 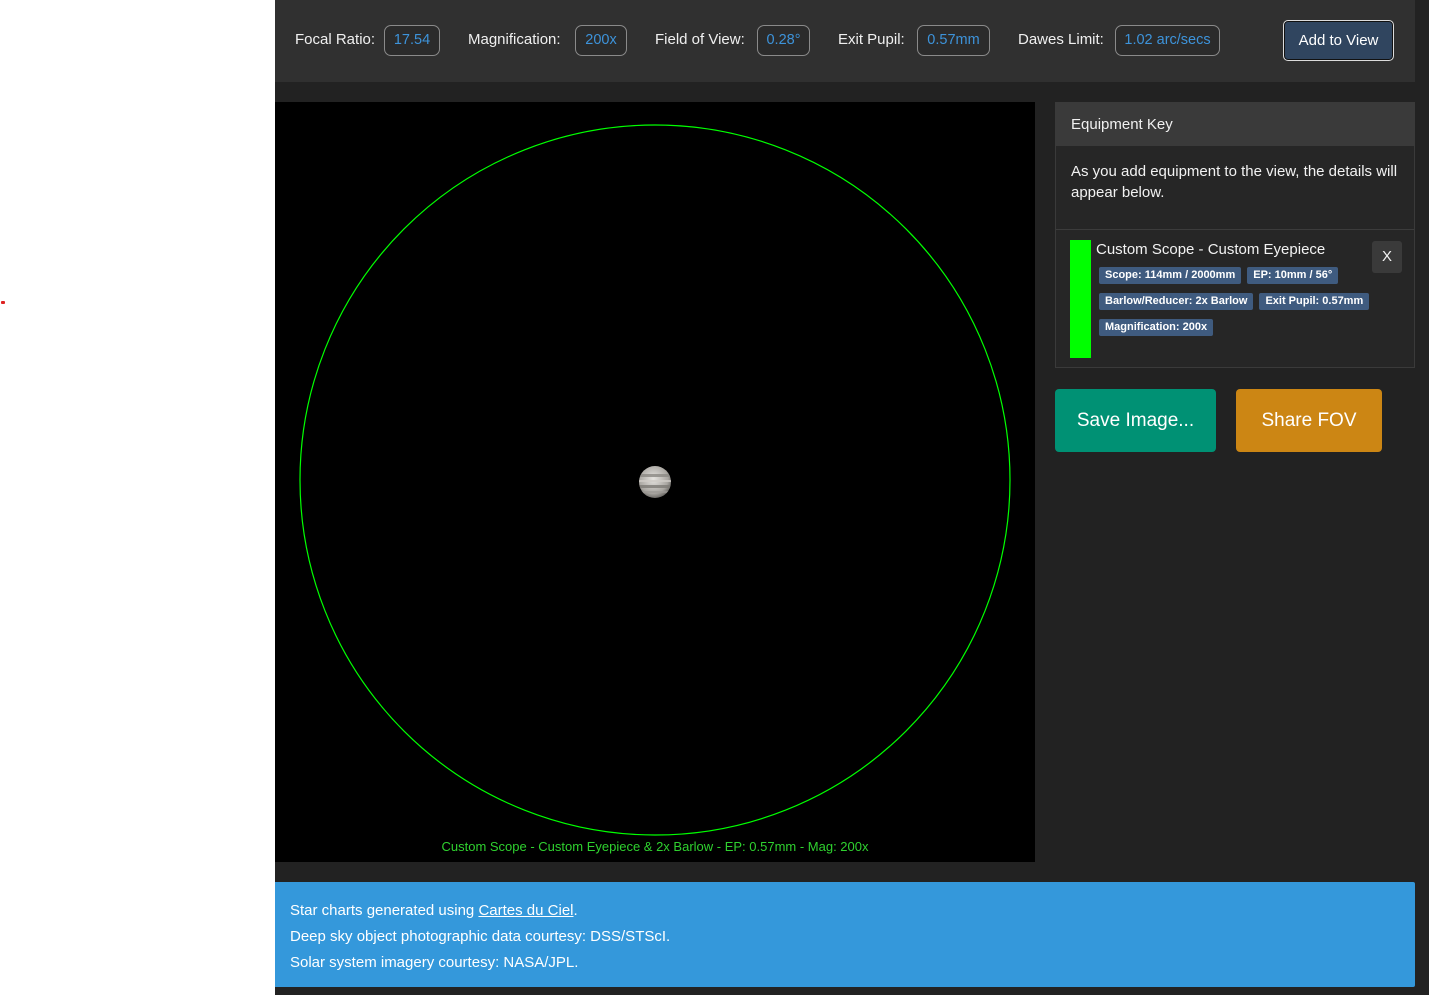 What do you see at coordinates (953, 40) in the screenshot?
I see `exit-pupil-value: 0.57mm` at bounding box center [953, 40].